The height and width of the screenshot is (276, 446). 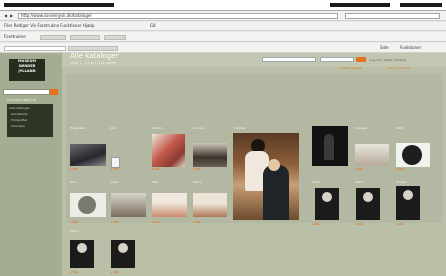 I want to click on top-links: Log ind | Hjælp | English, so click(x=388, y=60).